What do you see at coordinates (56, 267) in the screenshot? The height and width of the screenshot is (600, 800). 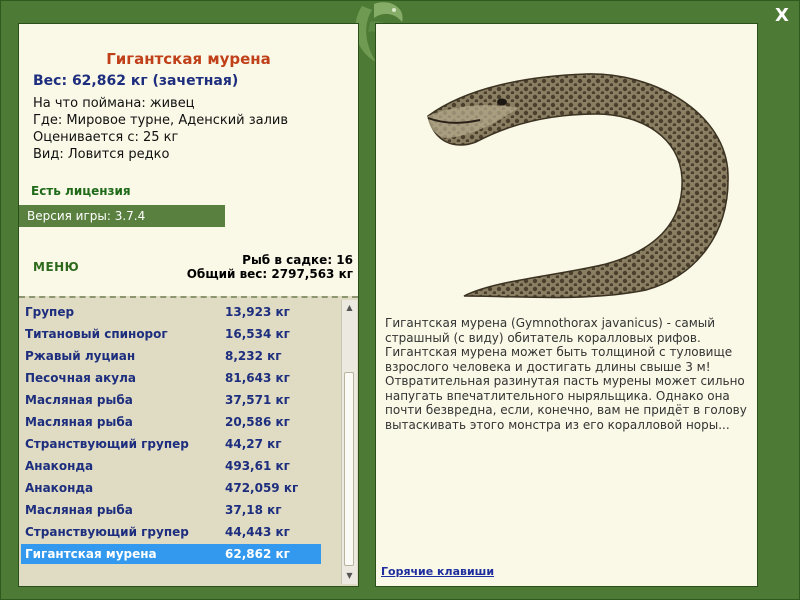 I see `menu-button: МЕНЮ` at bounding box center [56, 267].